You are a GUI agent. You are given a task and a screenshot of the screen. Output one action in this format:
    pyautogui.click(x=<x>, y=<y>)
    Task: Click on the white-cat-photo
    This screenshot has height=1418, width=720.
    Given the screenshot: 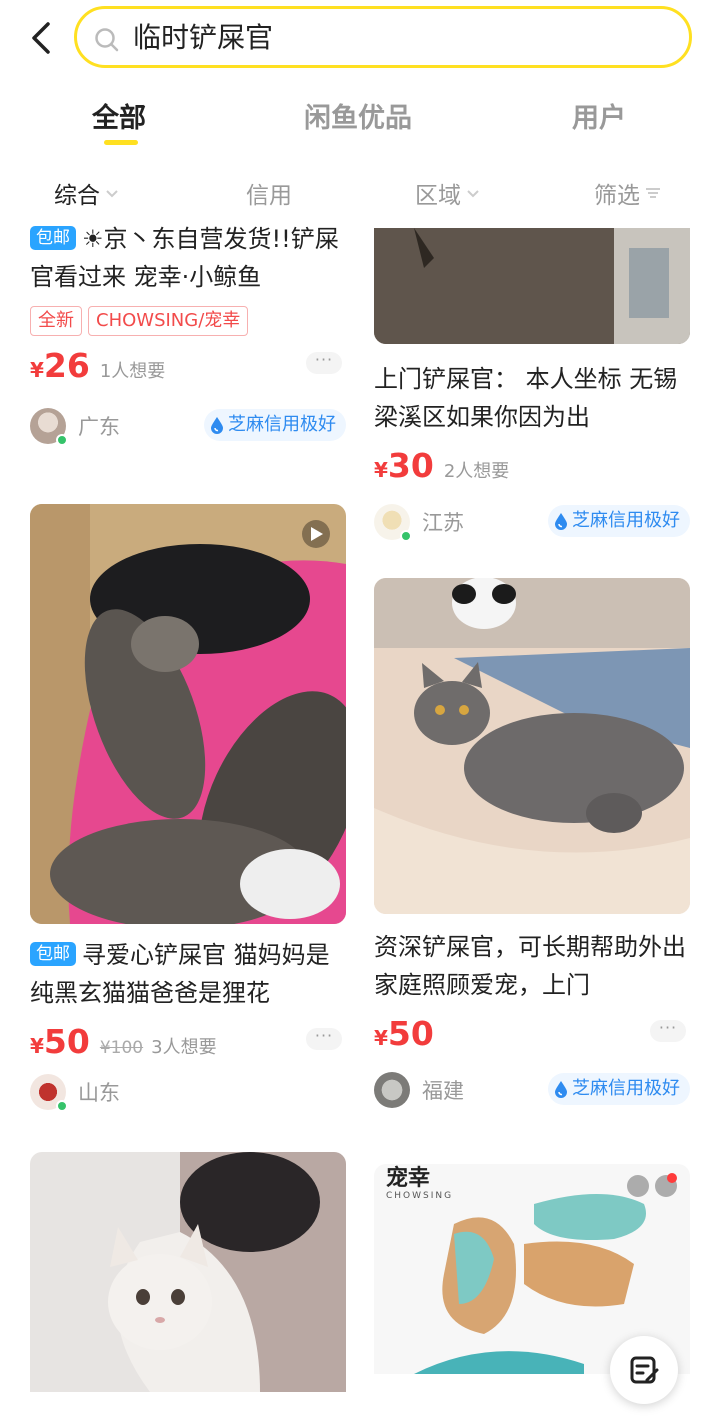 What is the action you would take?
    pyautogui.click(x=188, y=1272)
    